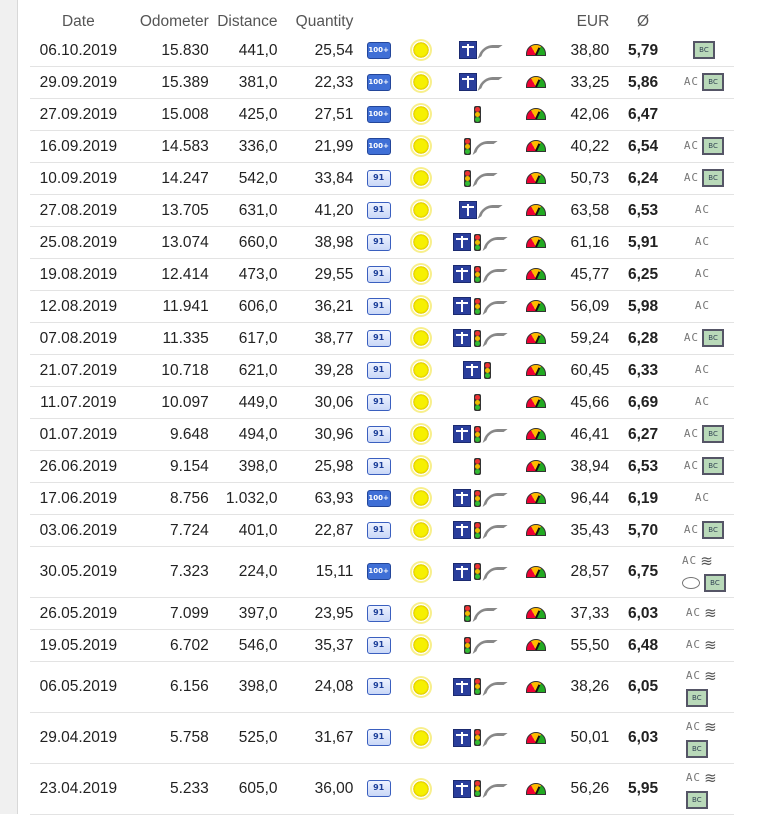 This screenshot has width=771, height=815. What do you see at coordinates (78, 402) in the screenshot?
I see `cell-date: 11.07.2019` at bounding box center [78, 402].